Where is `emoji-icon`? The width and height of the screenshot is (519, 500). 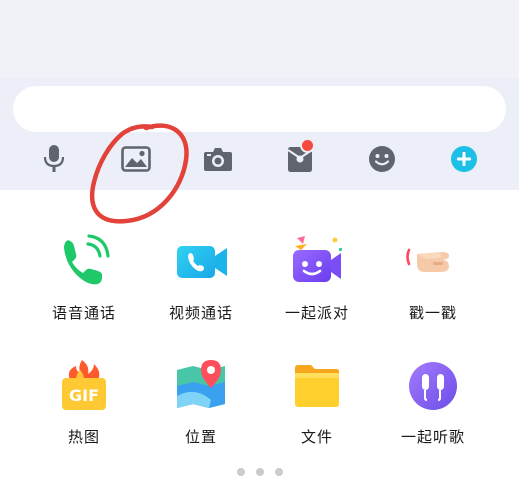 emoji-icon is located at coordinates (382, 159).